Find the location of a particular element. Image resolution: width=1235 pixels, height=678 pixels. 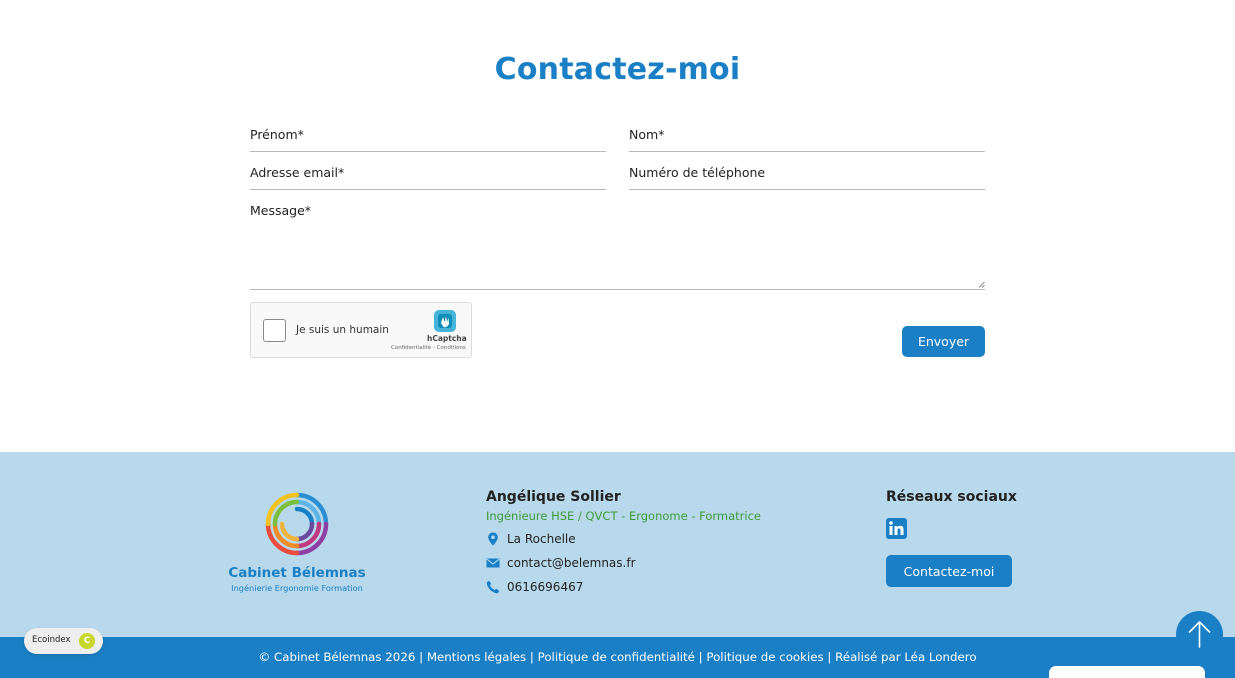

resize-grip-icon is located at coordinates (981, 284).